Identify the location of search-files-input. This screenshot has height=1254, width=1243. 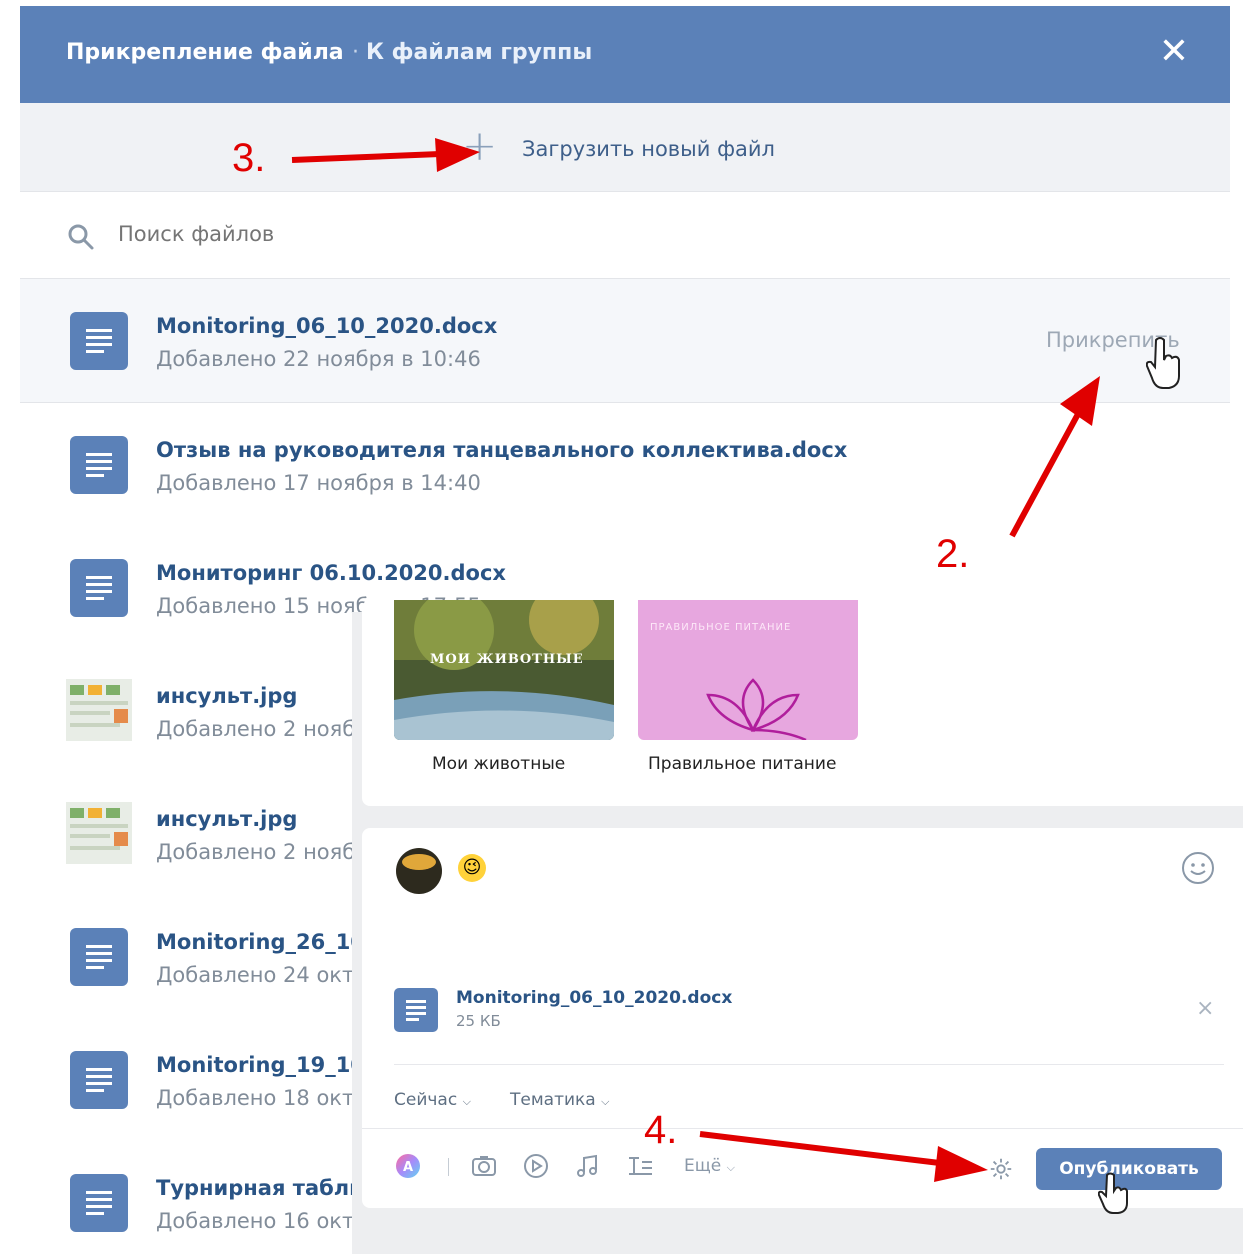
(418, 234).